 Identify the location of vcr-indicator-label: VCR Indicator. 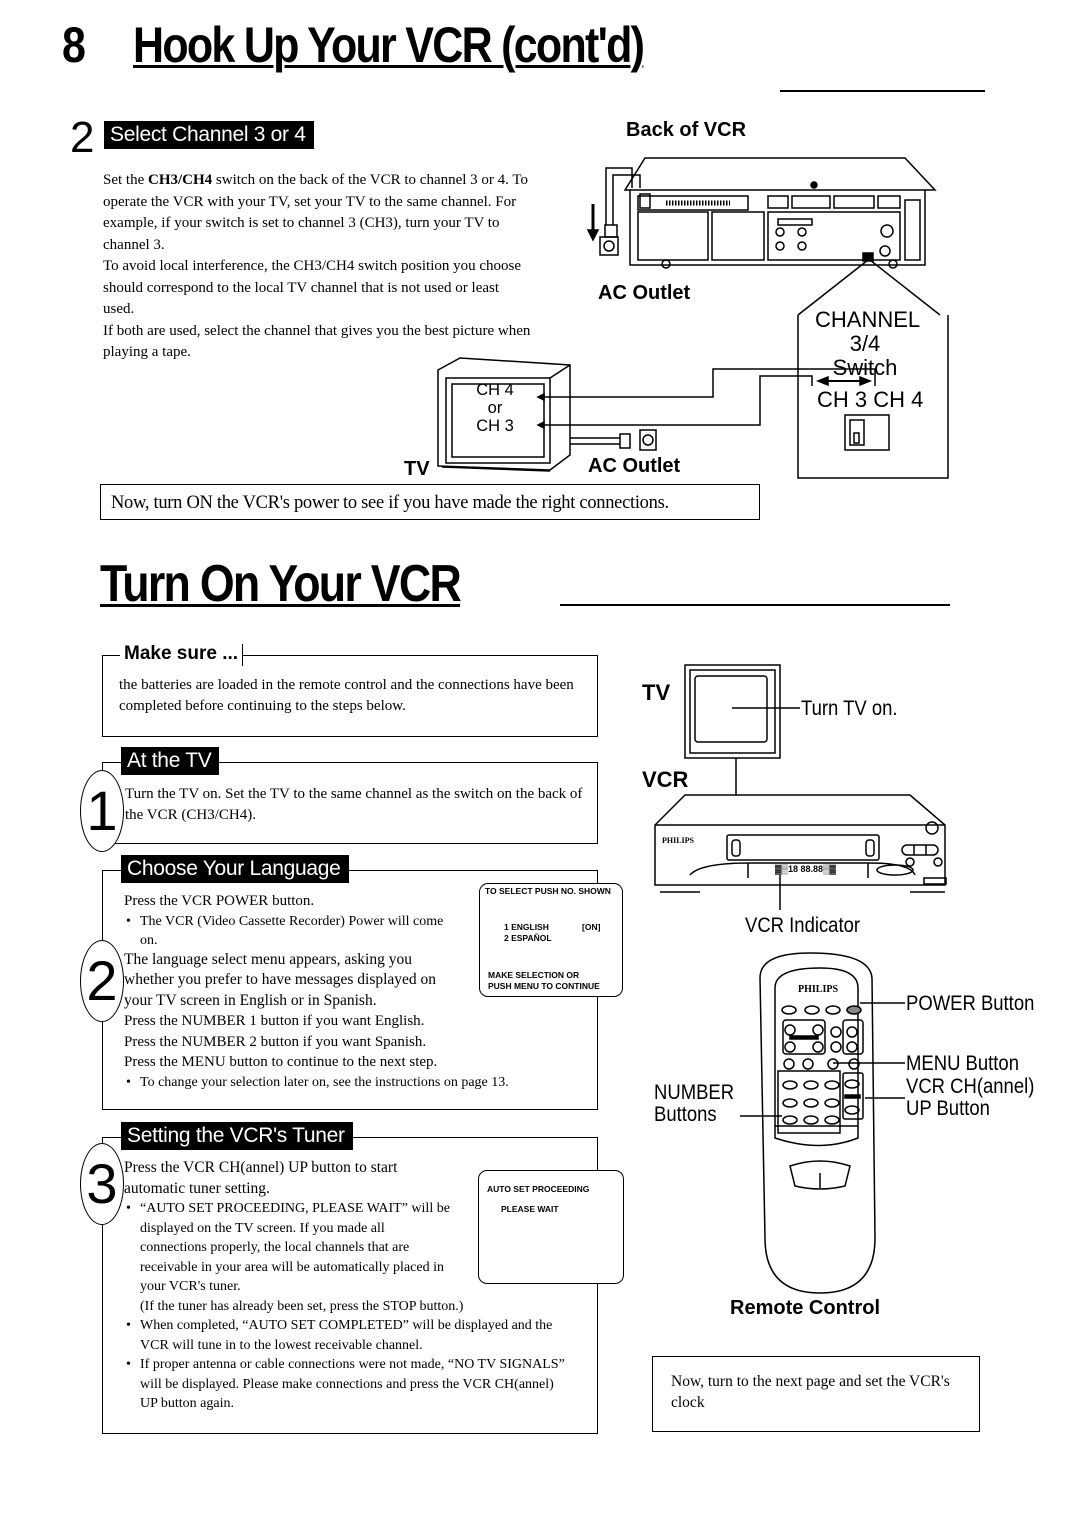
(803, 925).